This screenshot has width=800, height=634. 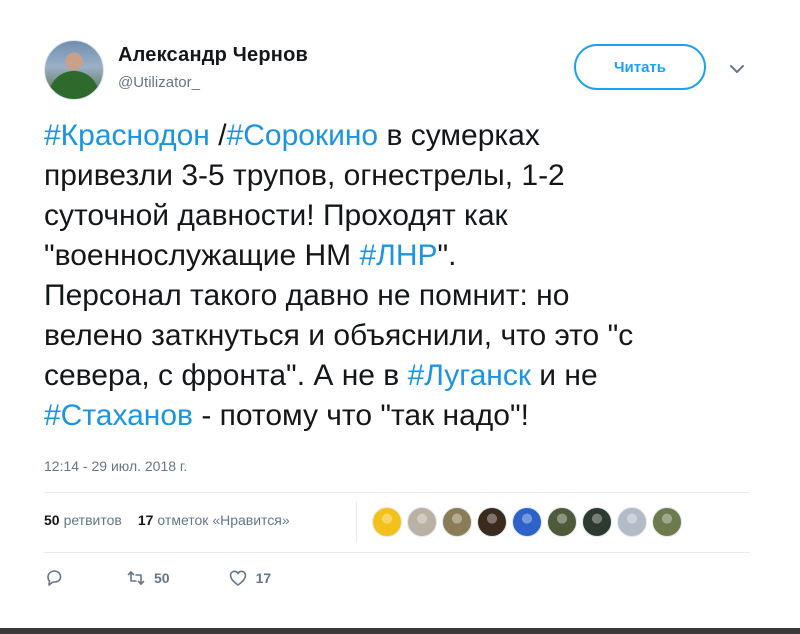 What do you see at coordinates (360, 415) in the screenshot?
I see `tweet-text-segment: - потому что "так надо"!` at bounding box center [360, 415].